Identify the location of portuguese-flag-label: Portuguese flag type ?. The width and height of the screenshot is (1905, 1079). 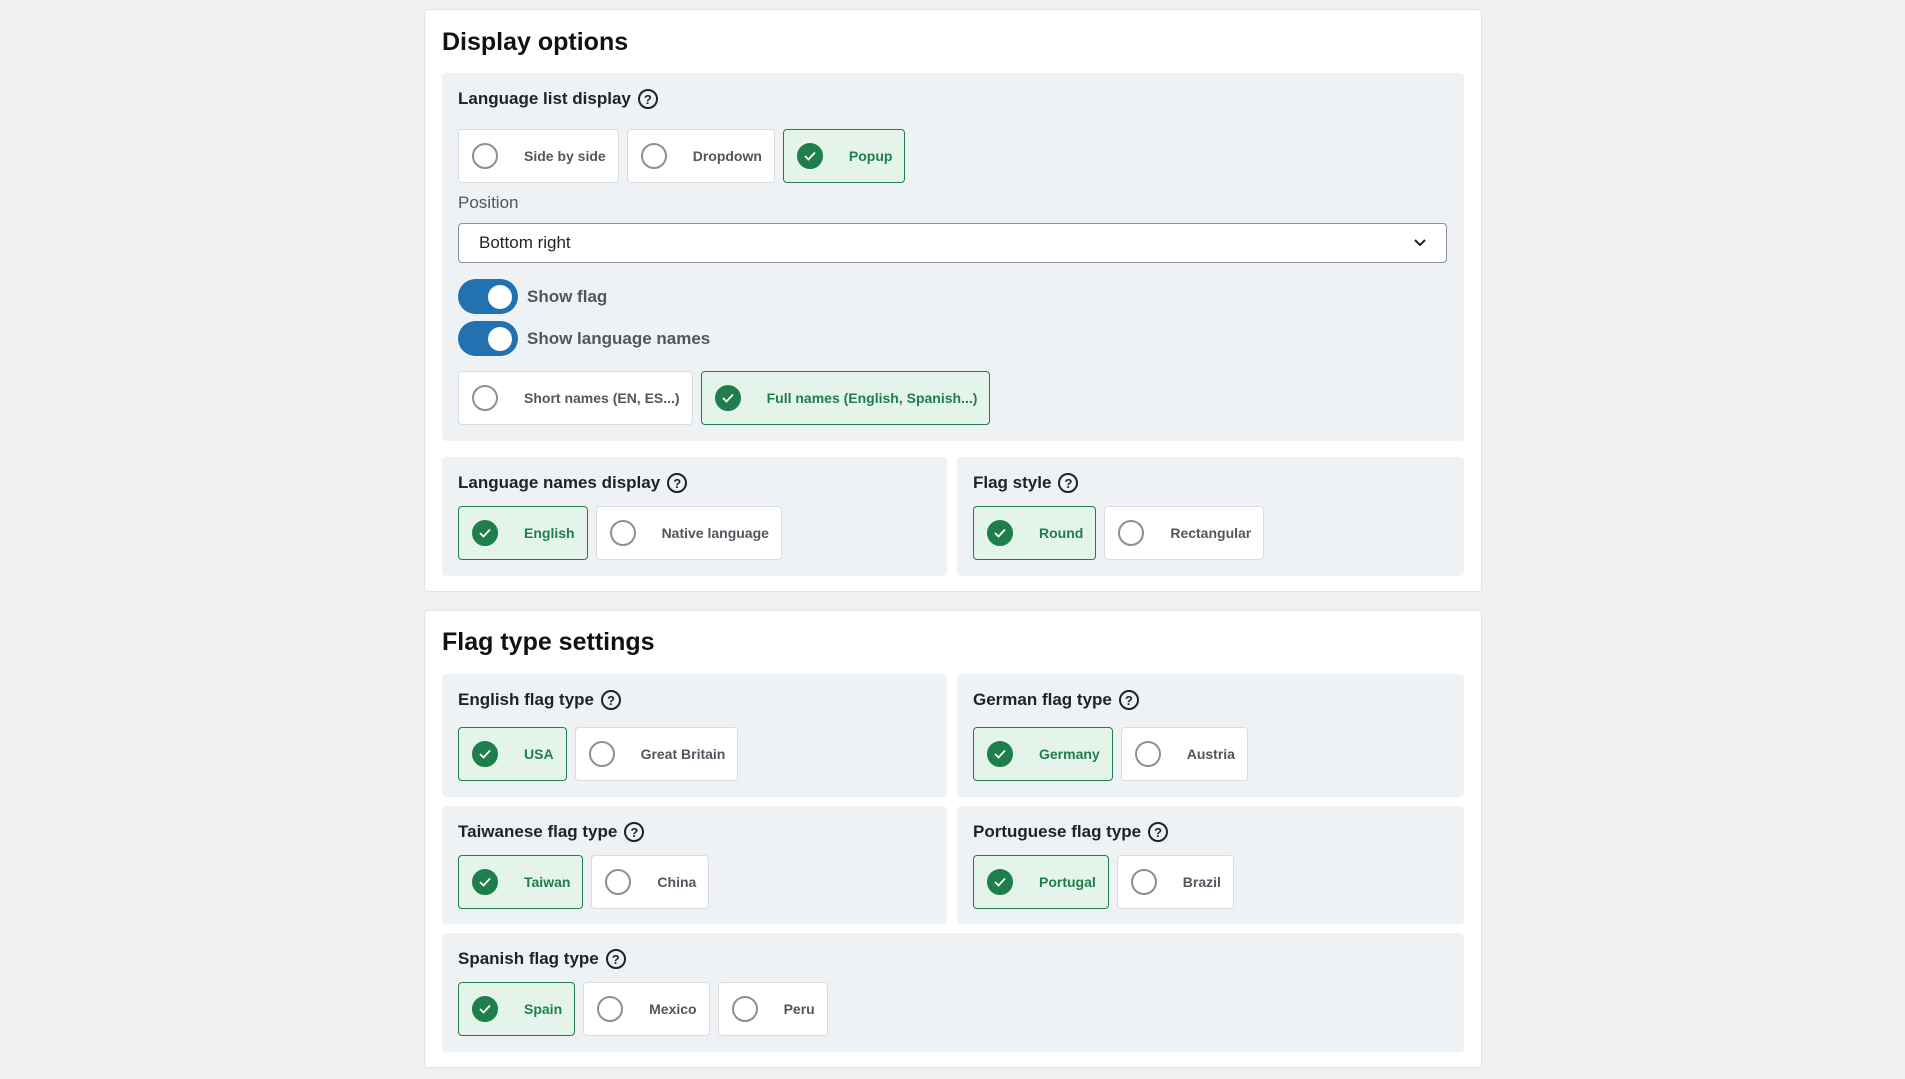
(1071, 832).